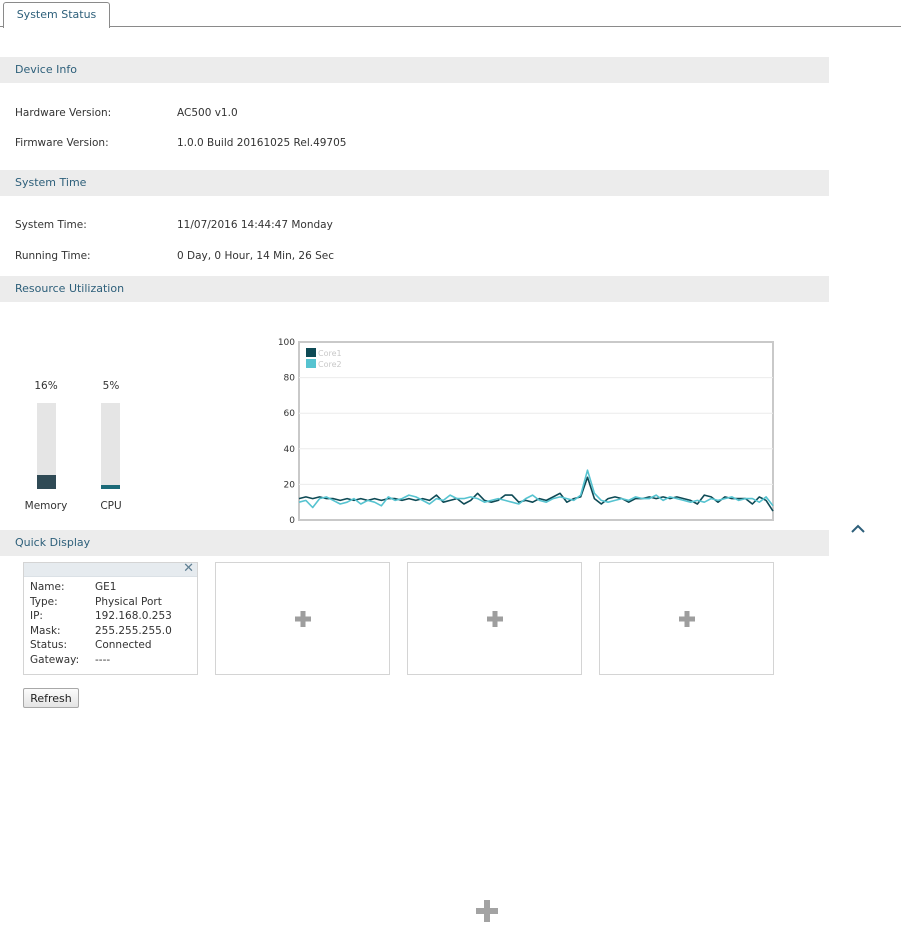  What do you see at coordinates (46, 506) in the screenshot?
I see `memory-label: Memory` at bounding box center [46, 506].